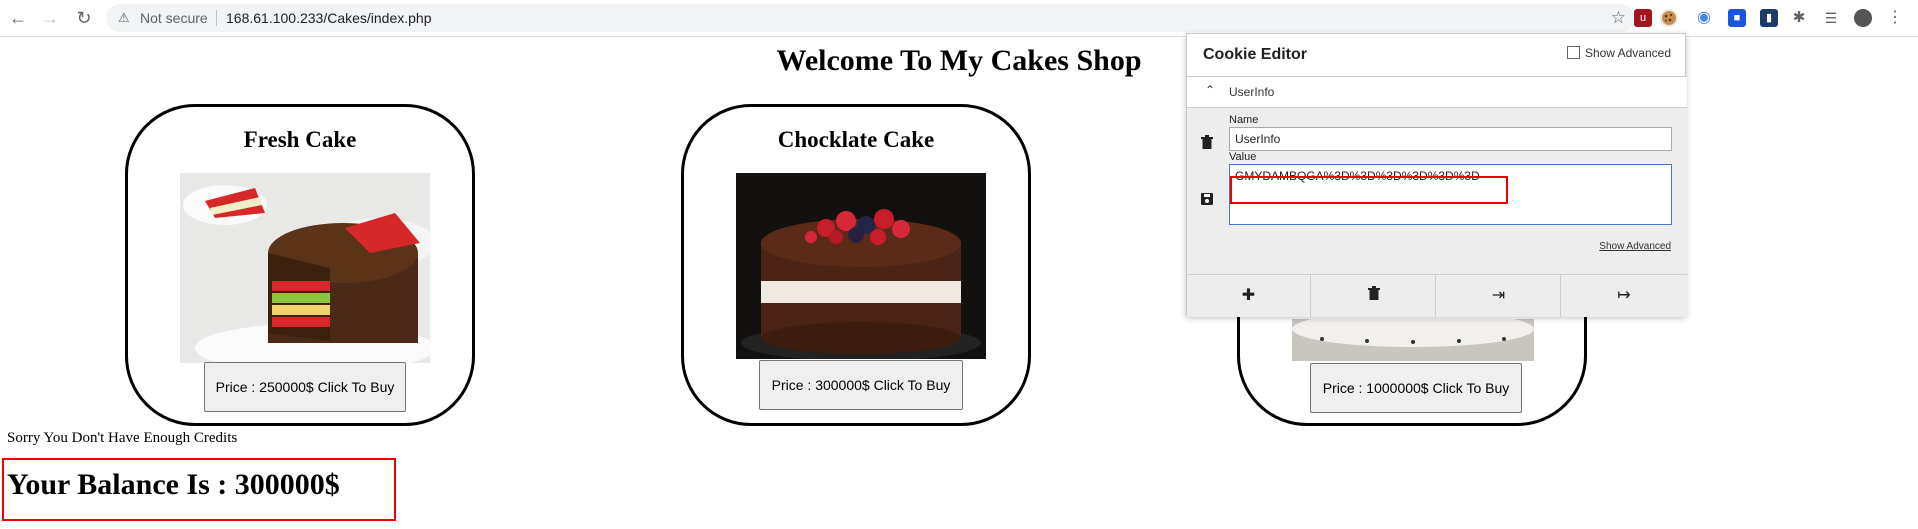 This screenshot has width=1918, height=529. I want to click on back-arrow-icon: ←, so click(18, 18).